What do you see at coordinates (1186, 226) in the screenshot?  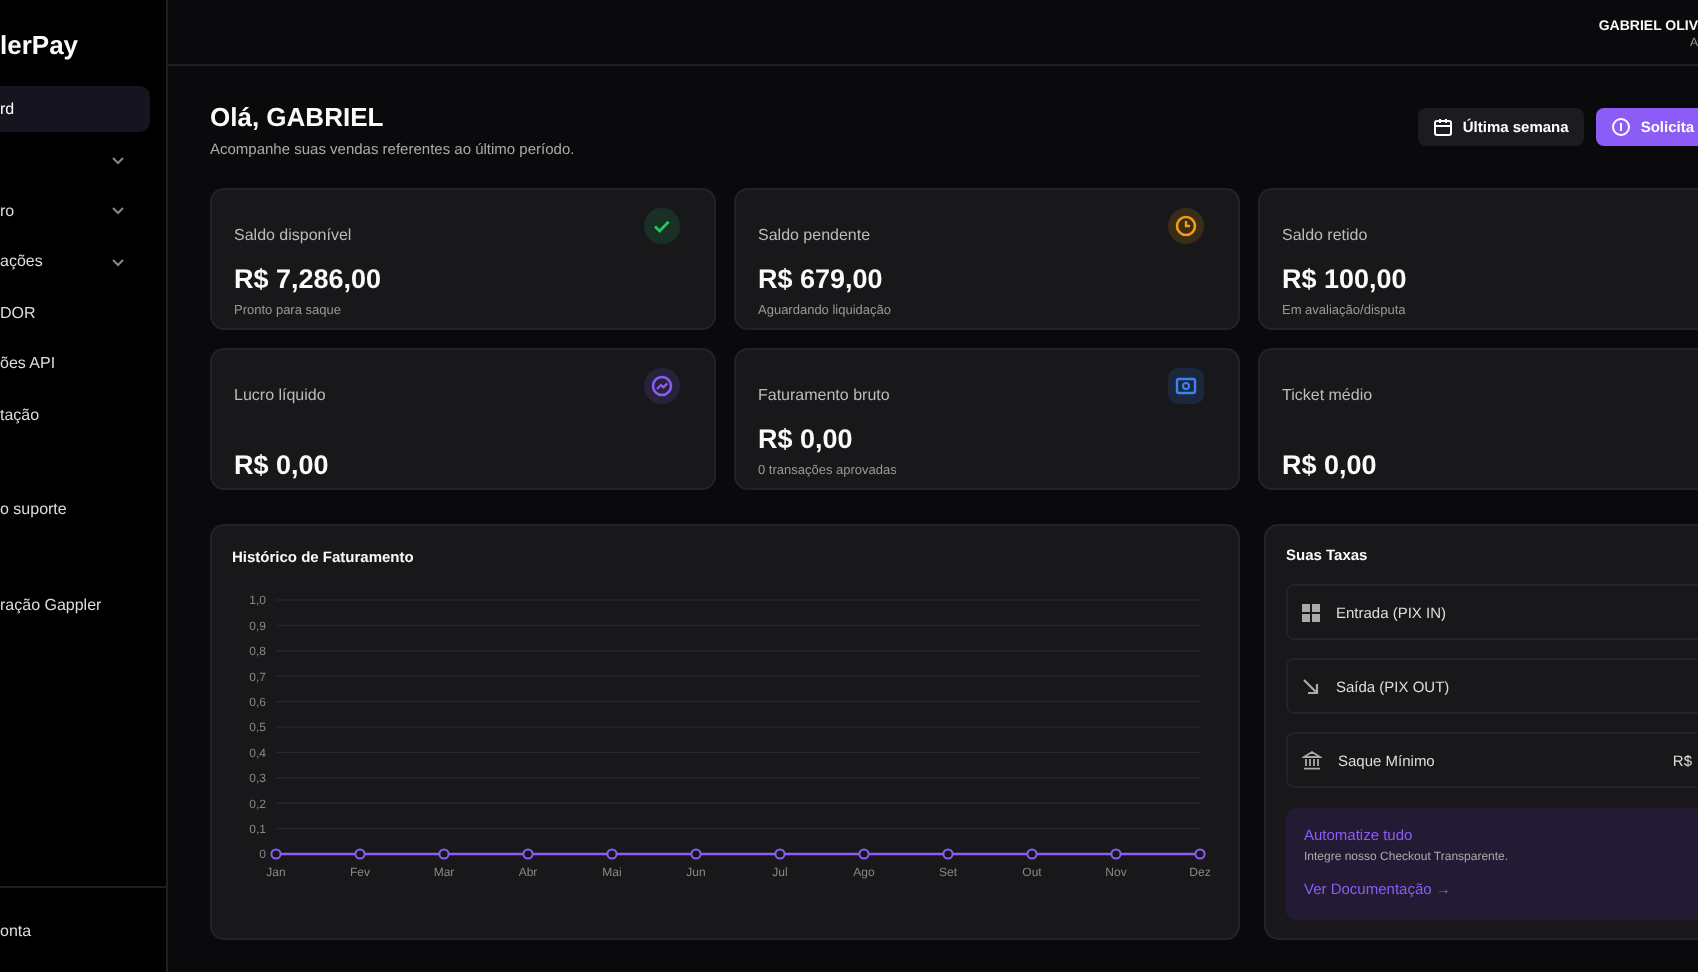 I see `clock-icon` at bounding box center [1186, 226].